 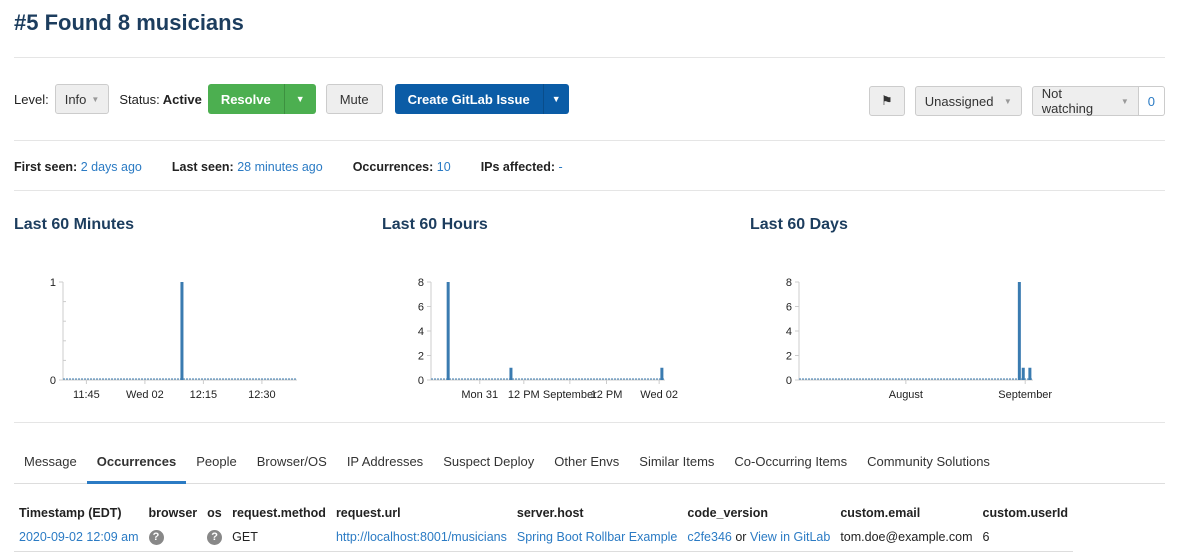 I want to click on tab-suspect-deploy: Suspect Deploy, so click(x=488, y=465).